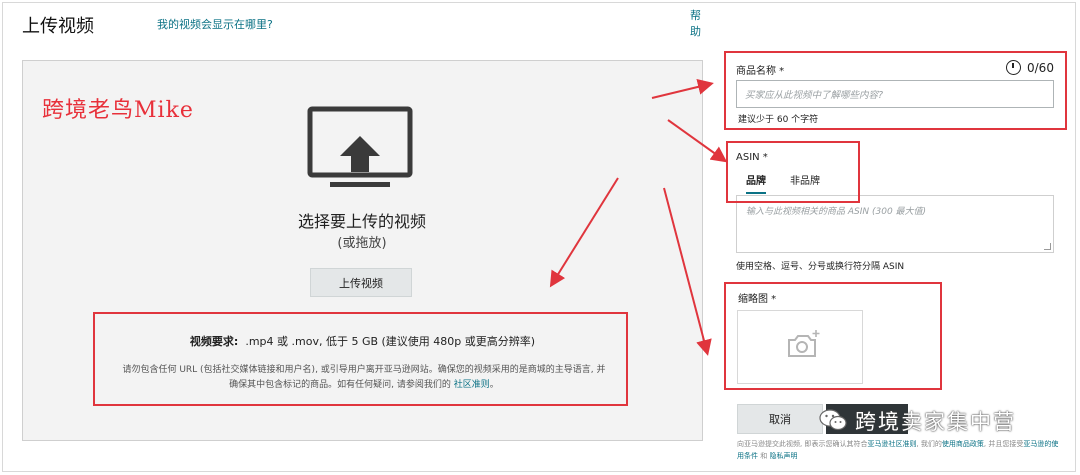 Image resolution: width=1080 pixels, height=475 pixels. Describe the element at coordinates (362, 243) in the screenshot. I see `drag-drop-text: (或拖放)` at that location.